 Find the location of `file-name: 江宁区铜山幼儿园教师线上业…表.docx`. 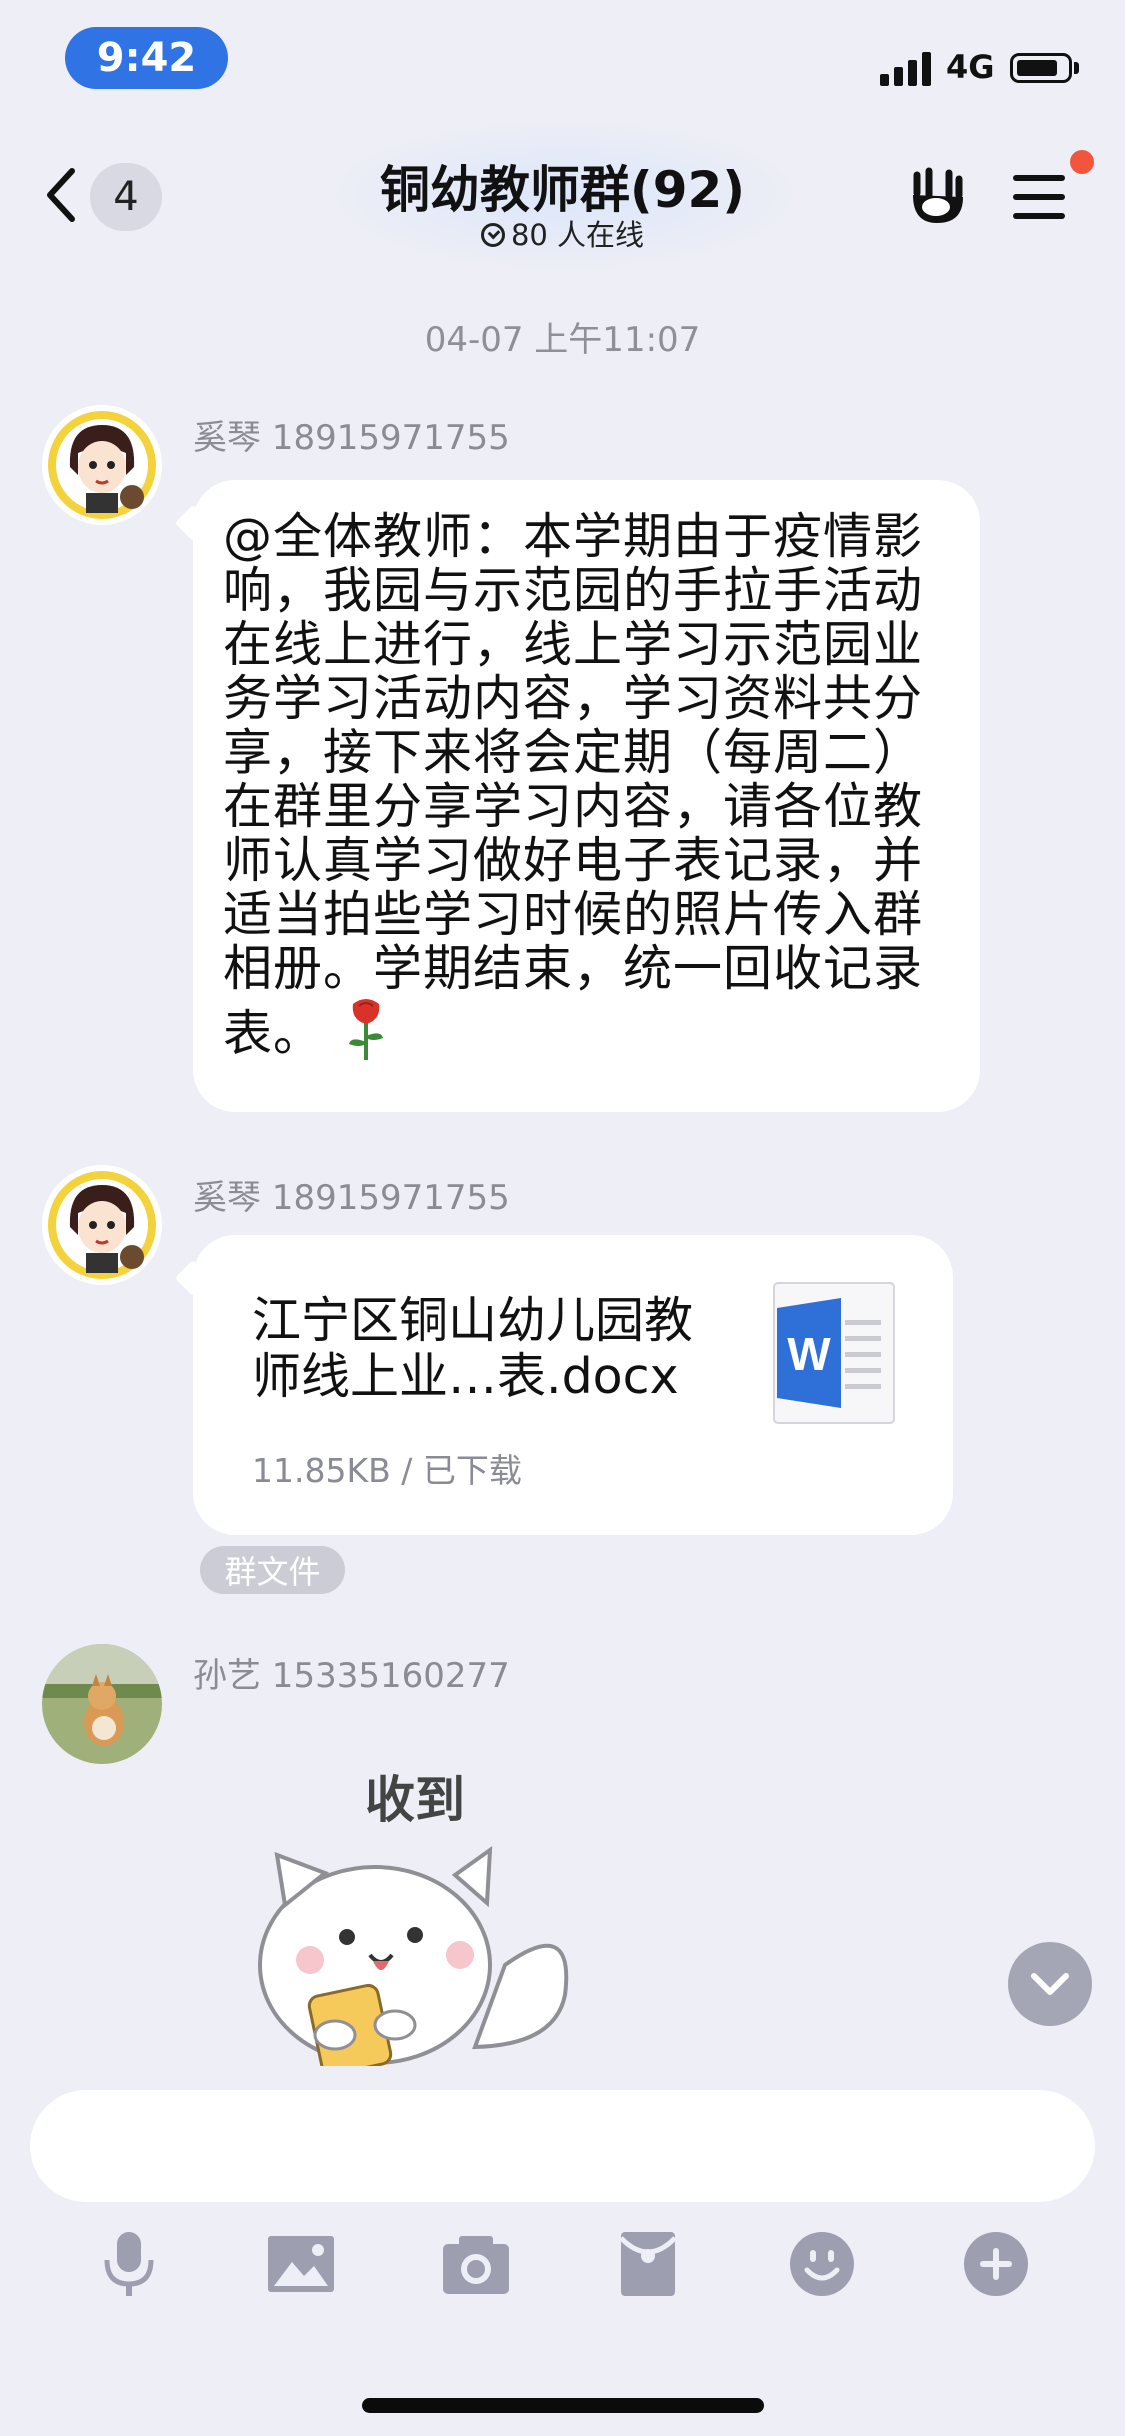

file-name: 江宁区铜山幼儿园教师线上业…表.docx is located at coordinates (473, 1348).